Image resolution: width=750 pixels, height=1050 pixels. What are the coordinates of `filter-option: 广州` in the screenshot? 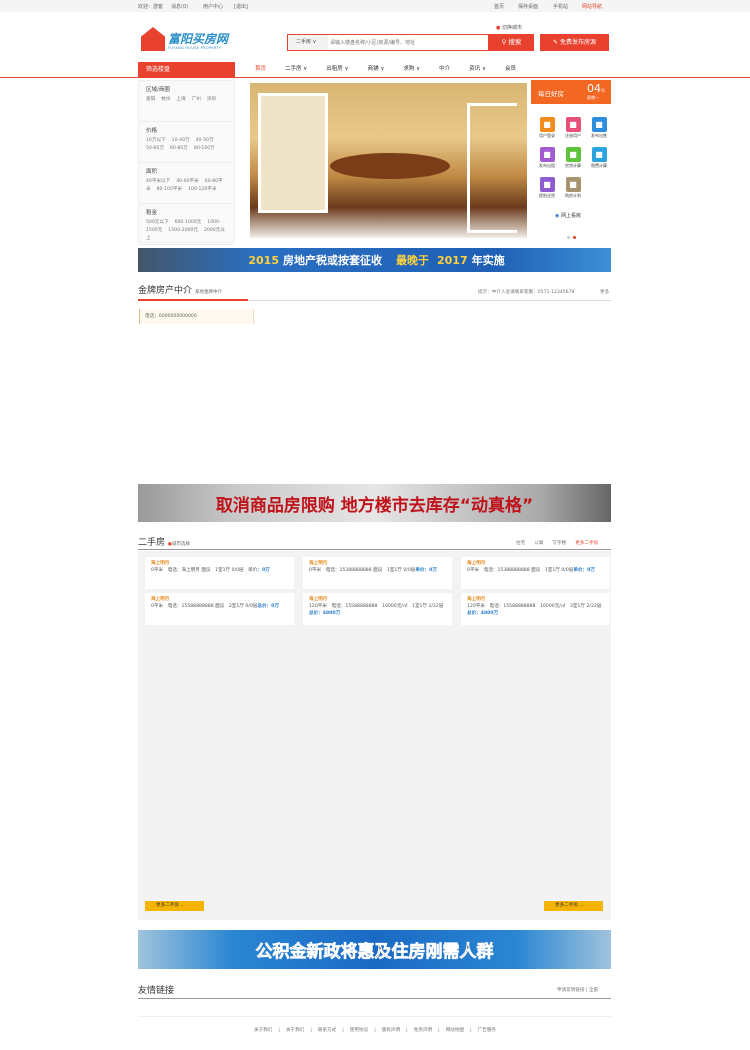 It's located at (196, 99).